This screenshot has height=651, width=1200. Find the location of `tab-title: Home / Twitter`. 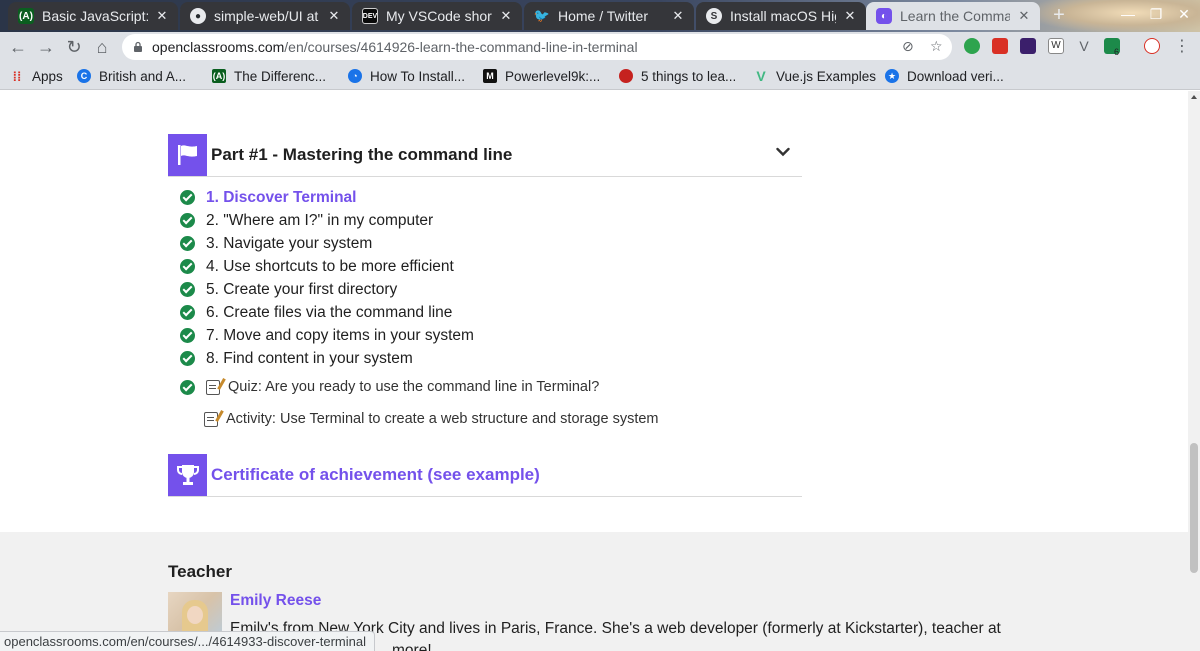

tab-title: Home / Twitter is located at coordinates (603, 16).